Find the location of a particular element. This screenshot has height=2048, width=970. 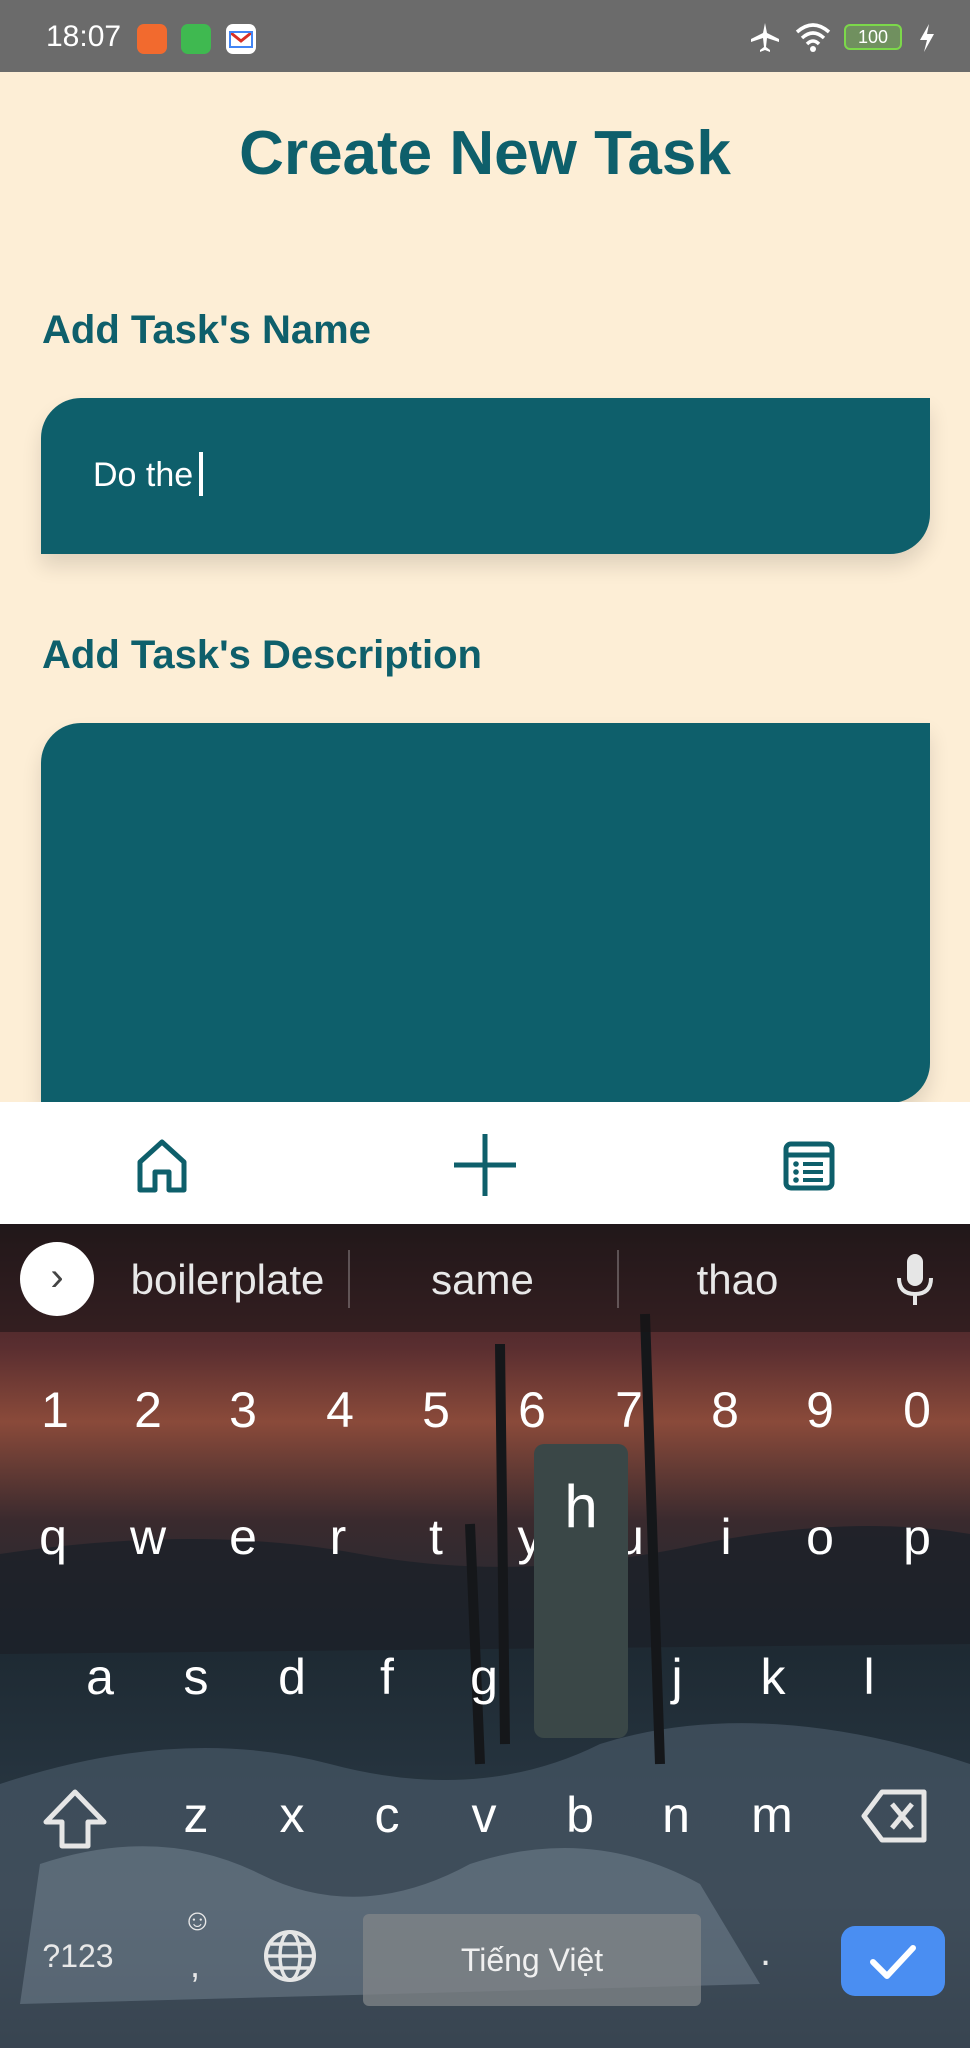

task-name-input: Do the is located at coordinates (485, 476).